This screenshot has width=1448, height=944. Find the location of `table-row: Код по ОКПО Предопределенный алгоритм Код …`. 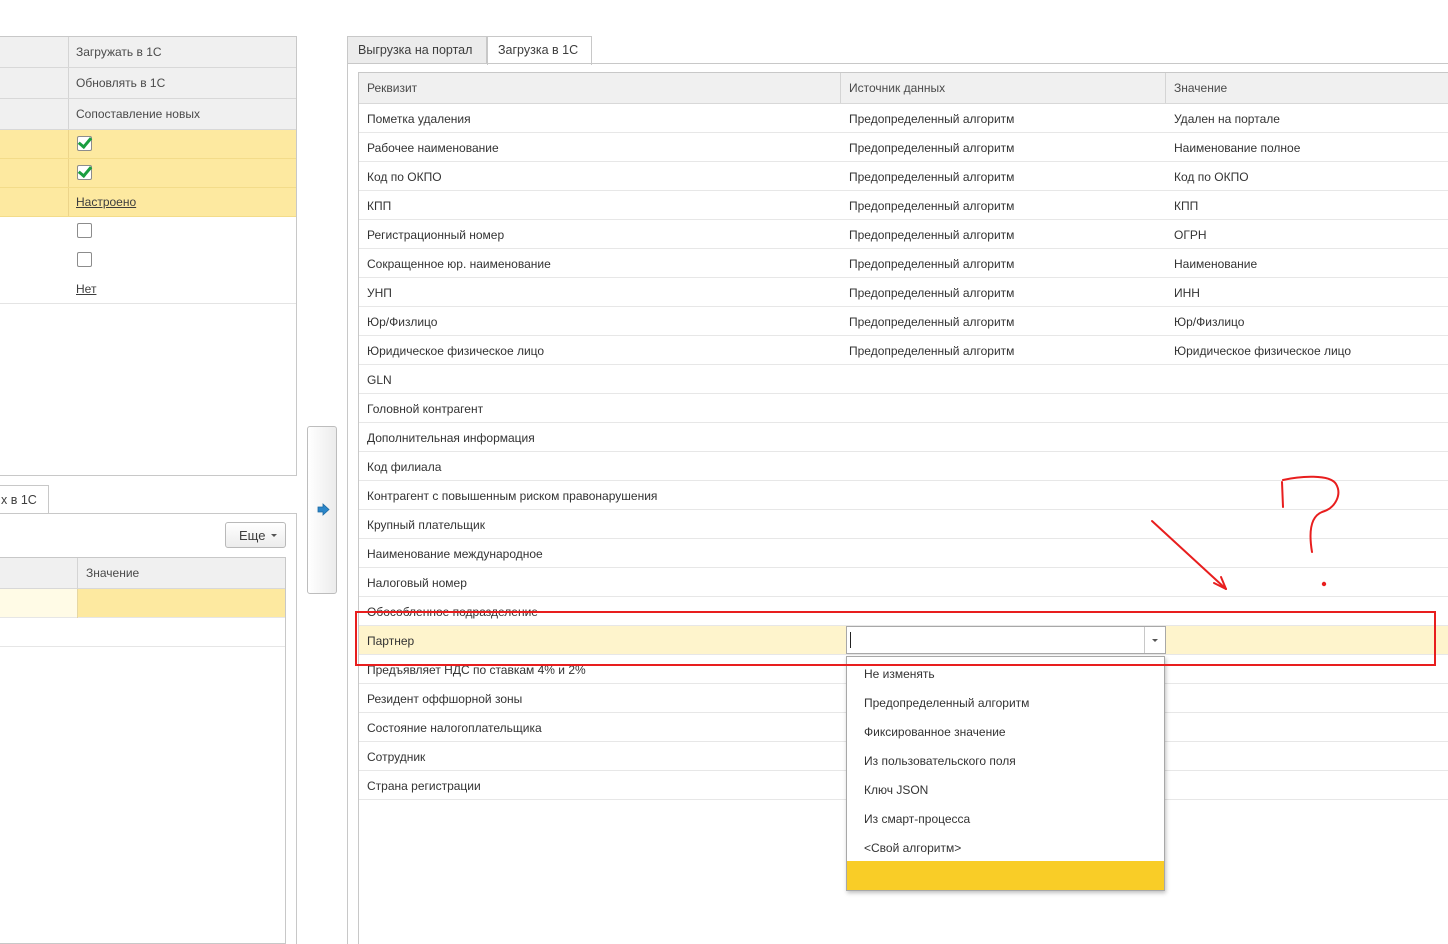

table-row: Код по ОКПО Предопределенный алгоритм Код … is located at coordinates (903, 176).